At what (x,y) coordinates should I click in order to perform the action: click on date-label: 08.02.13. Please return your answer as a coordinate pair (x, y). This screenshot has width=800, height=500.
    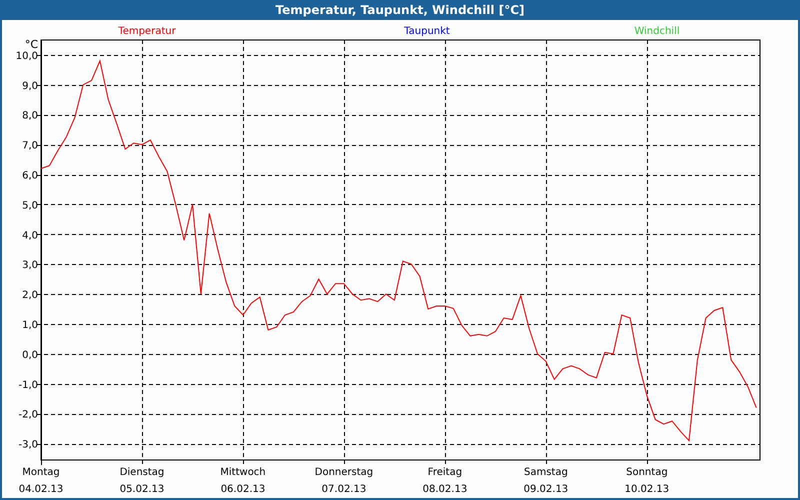
    Looking at the image, I should click on (445, 489).